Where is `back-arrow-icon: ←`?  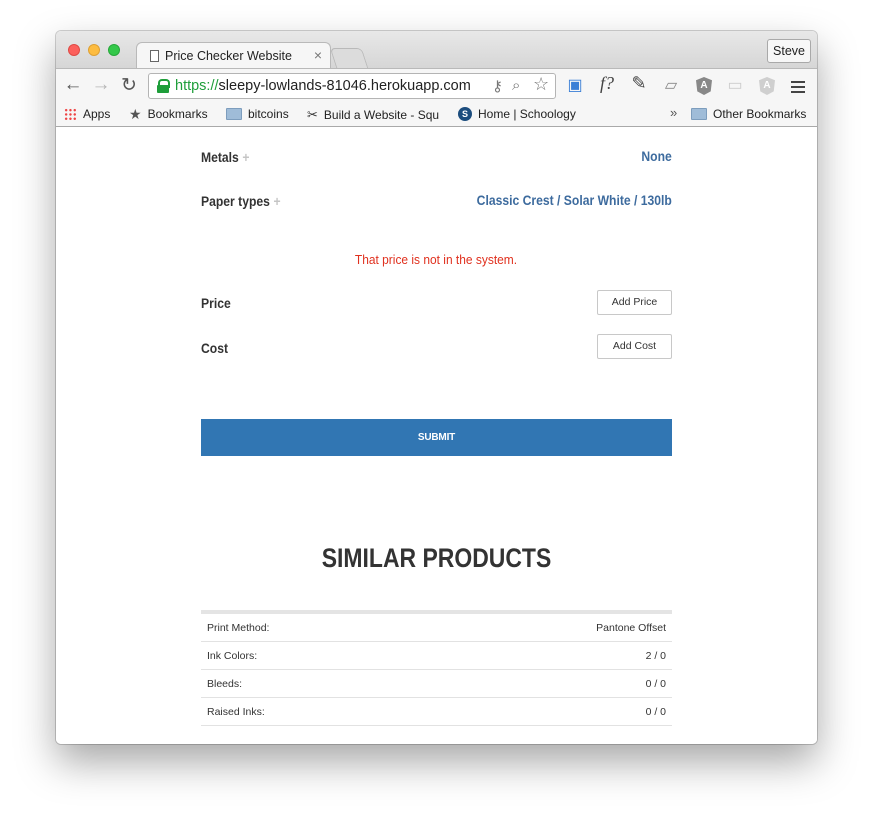 back-arrow-icon: ← is located at coordinates (73, 85).